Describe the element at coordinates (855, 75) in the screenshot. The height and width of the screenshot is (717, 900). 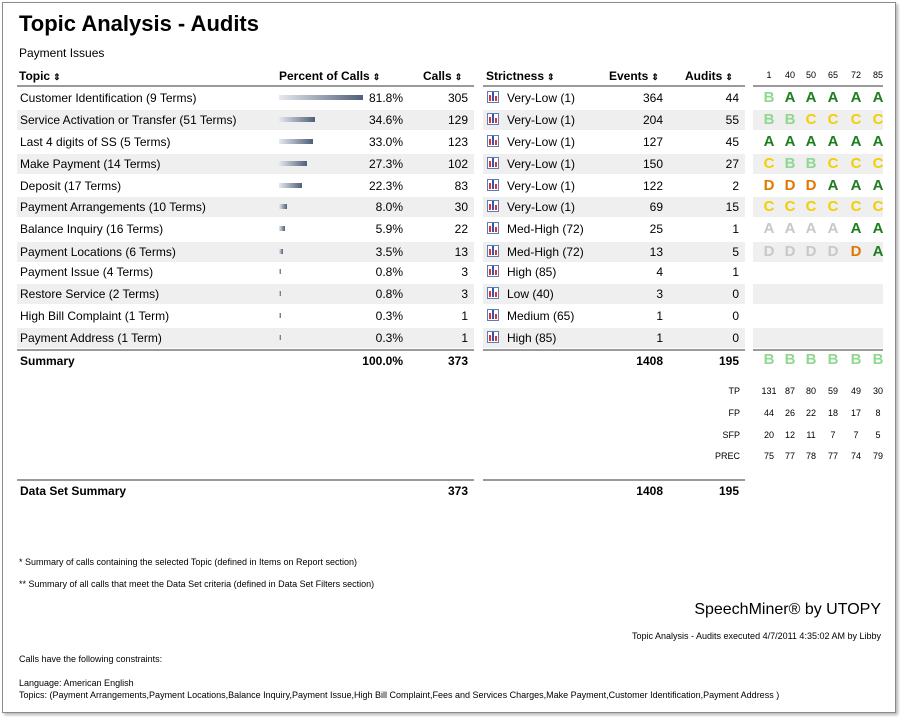
I see `threshold-label: 72` at that location.